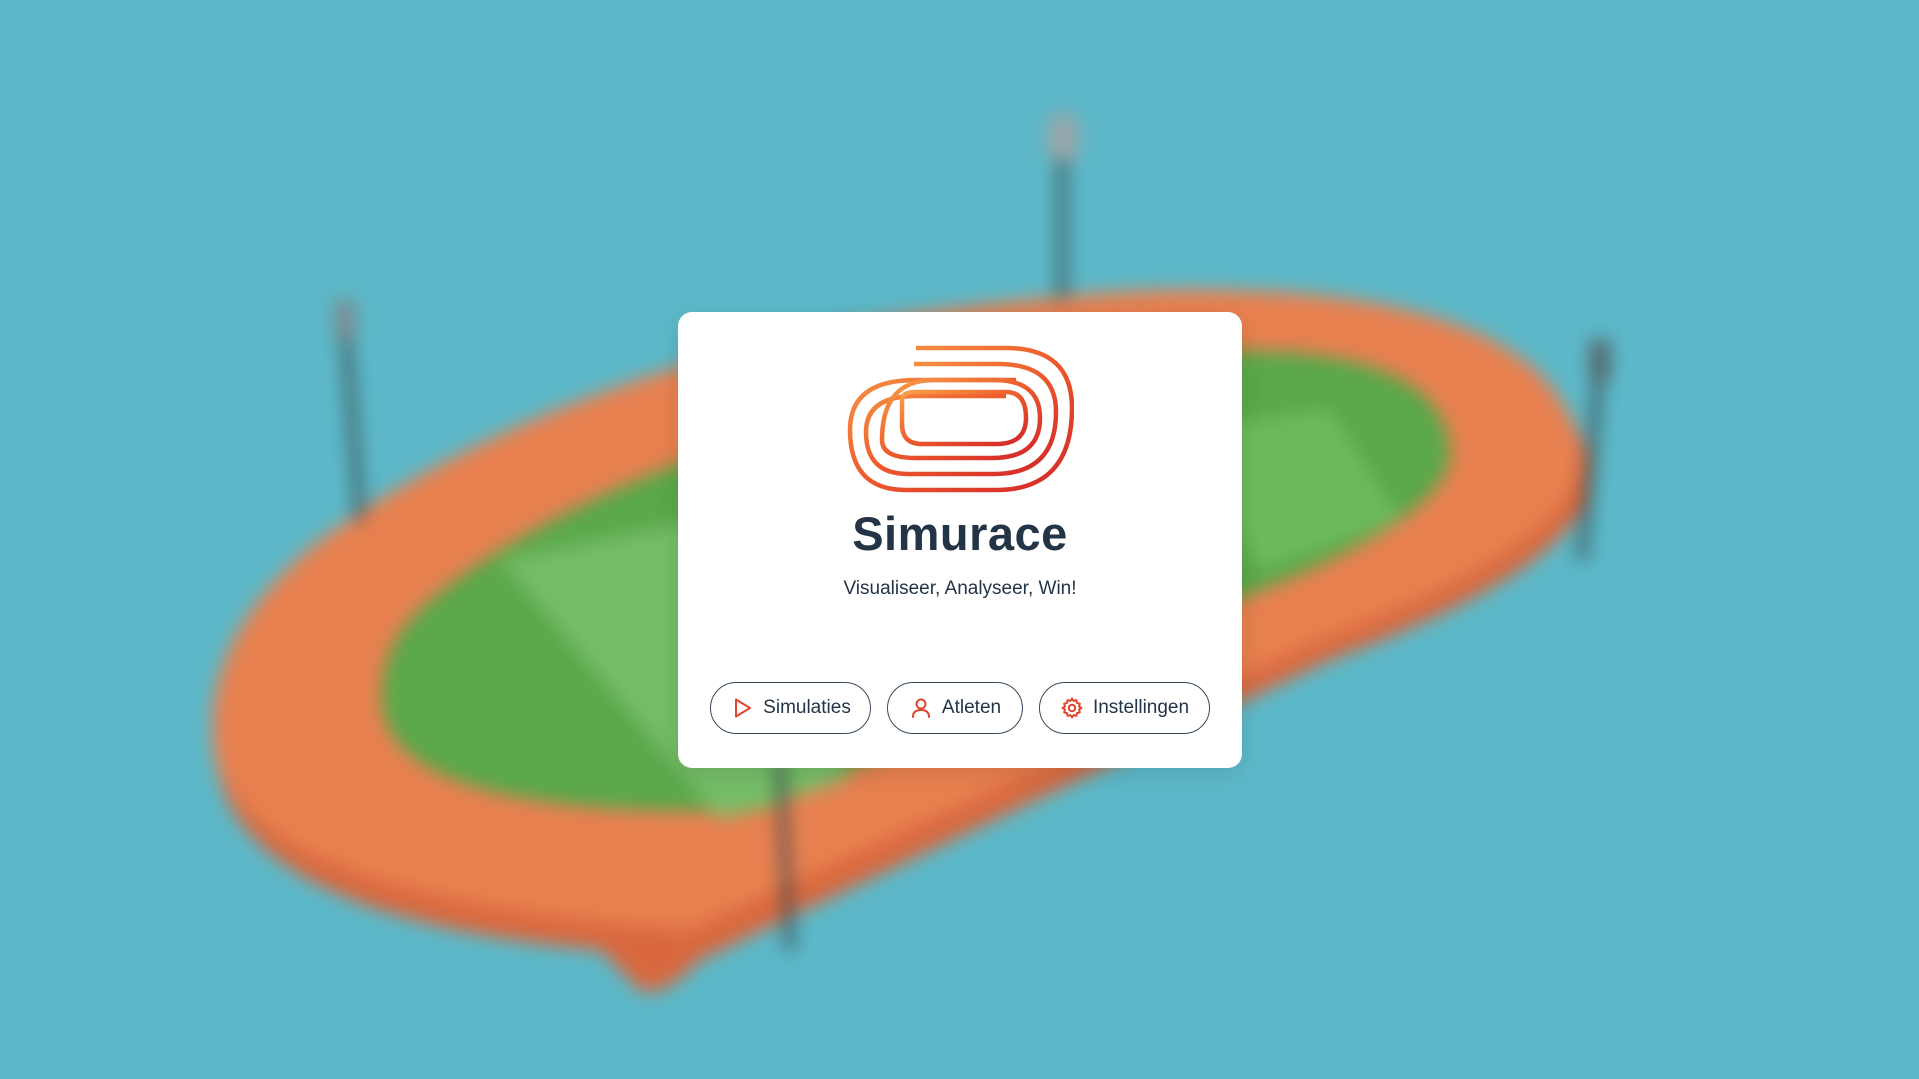 The height and width of the screenshot is (1079, 1919). What do you see at coordinates (807, 707) in the screenshot?
I see `simulations-button-label: Simulaties` at bounding box center [807, 707].